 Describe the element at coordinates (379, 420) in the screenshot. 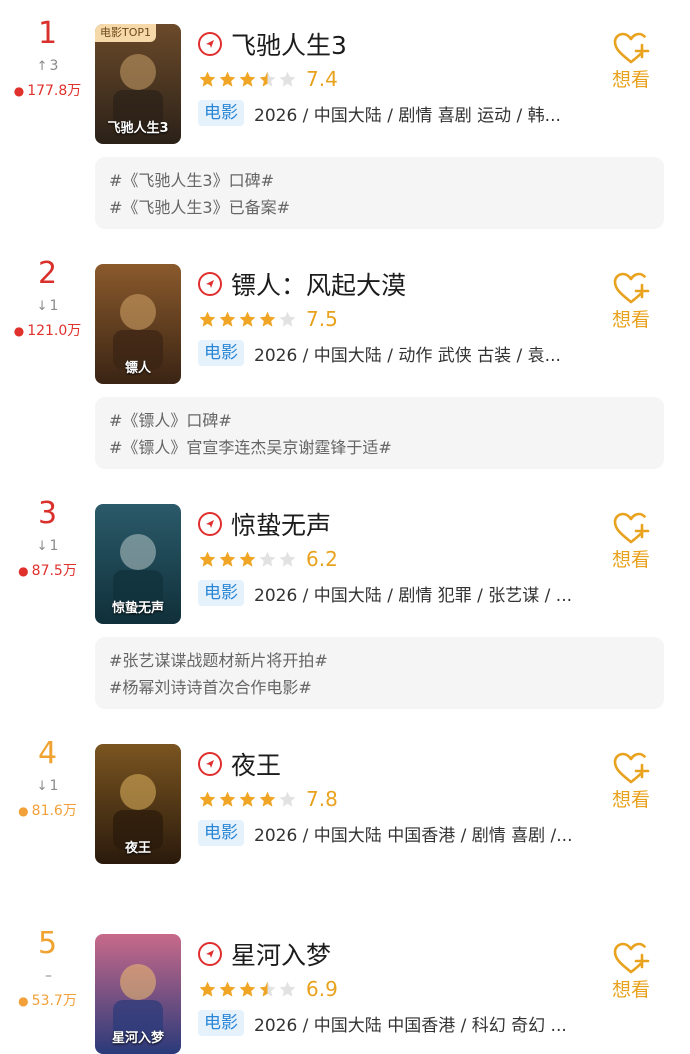

I see `topic-link: #《镖人》口碑#` at that location.